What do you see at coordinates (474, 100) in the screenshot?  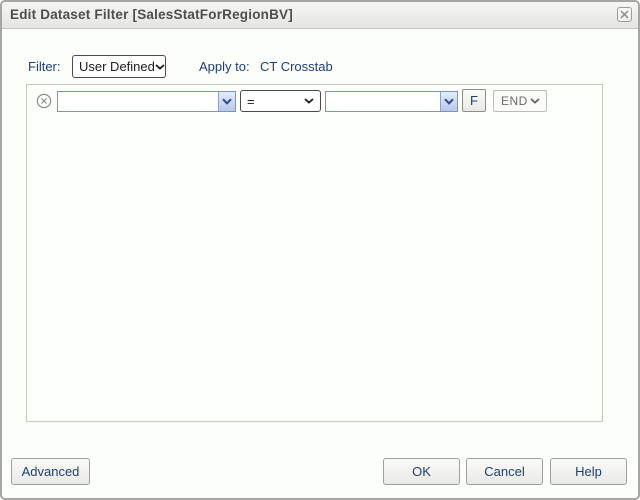 I see `formula-button: F` at bounding box center [474, 100].